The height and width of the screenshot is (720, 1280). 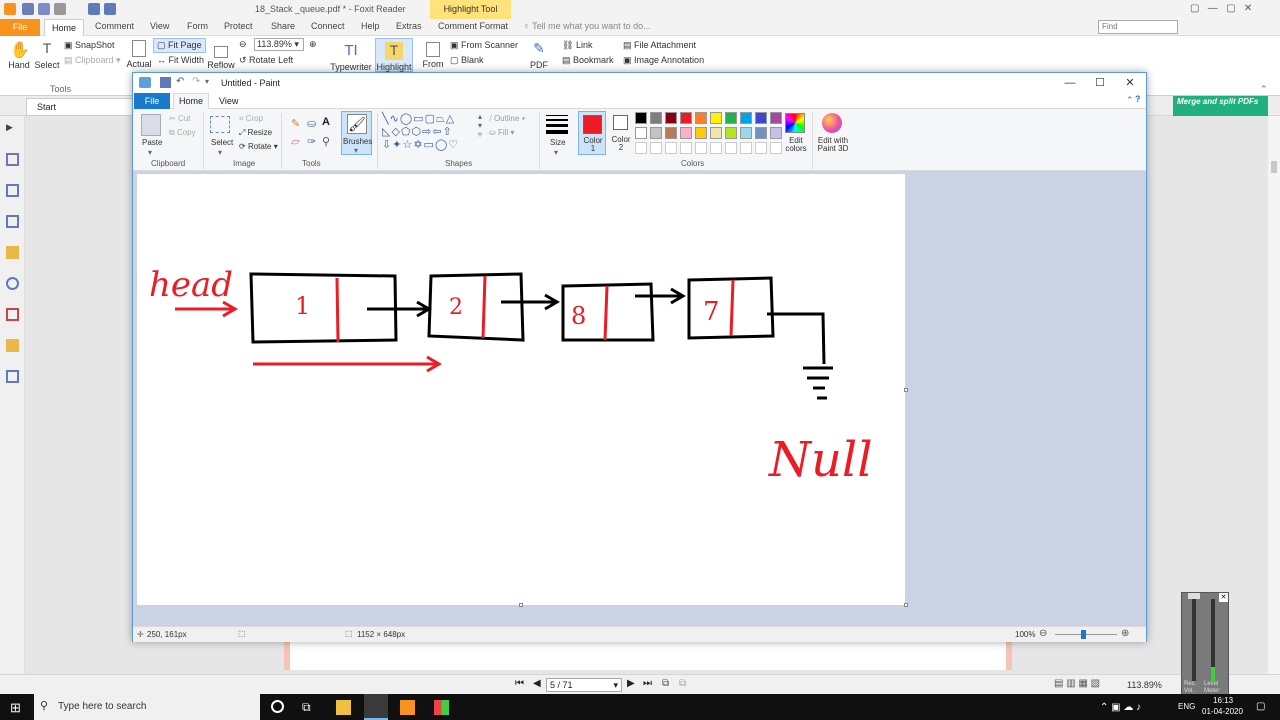 What do you see at coordinates (182, 133) in the screenshot?
I see `copy-button: ⧉ Copy` at bounding box center [182, 133].